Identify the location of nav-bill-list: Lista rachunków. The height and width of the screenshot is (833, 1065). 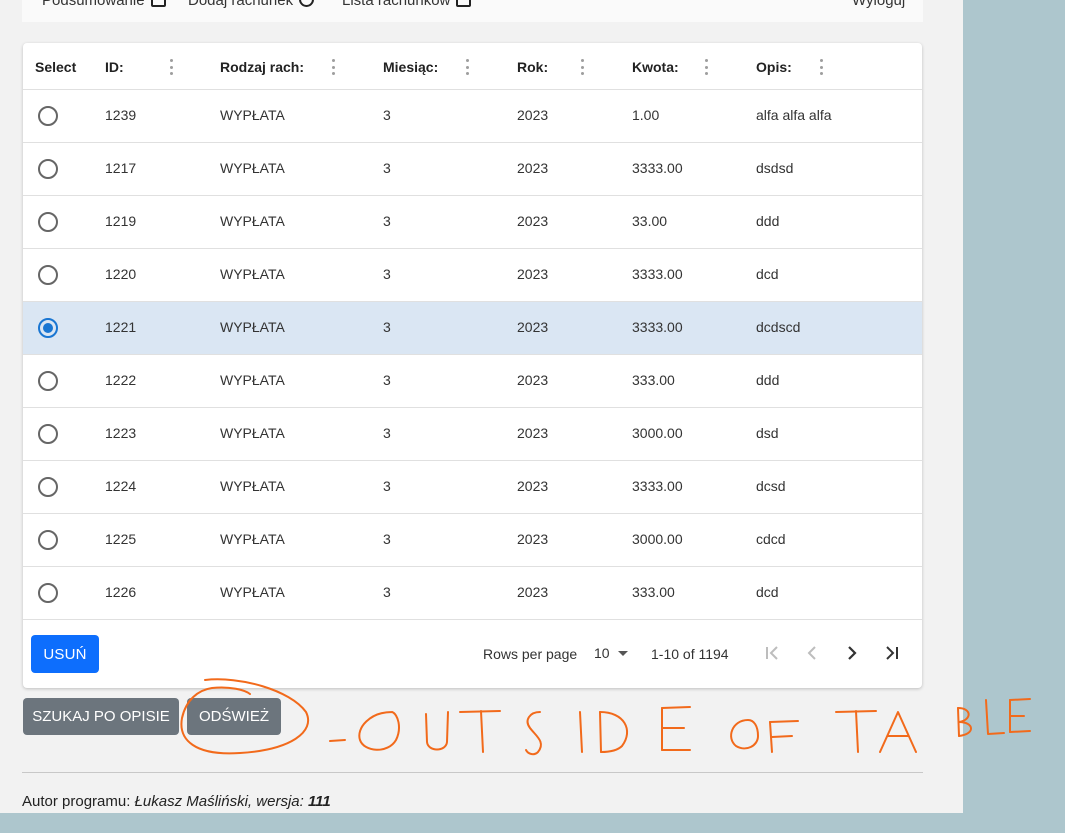
(407, 4).